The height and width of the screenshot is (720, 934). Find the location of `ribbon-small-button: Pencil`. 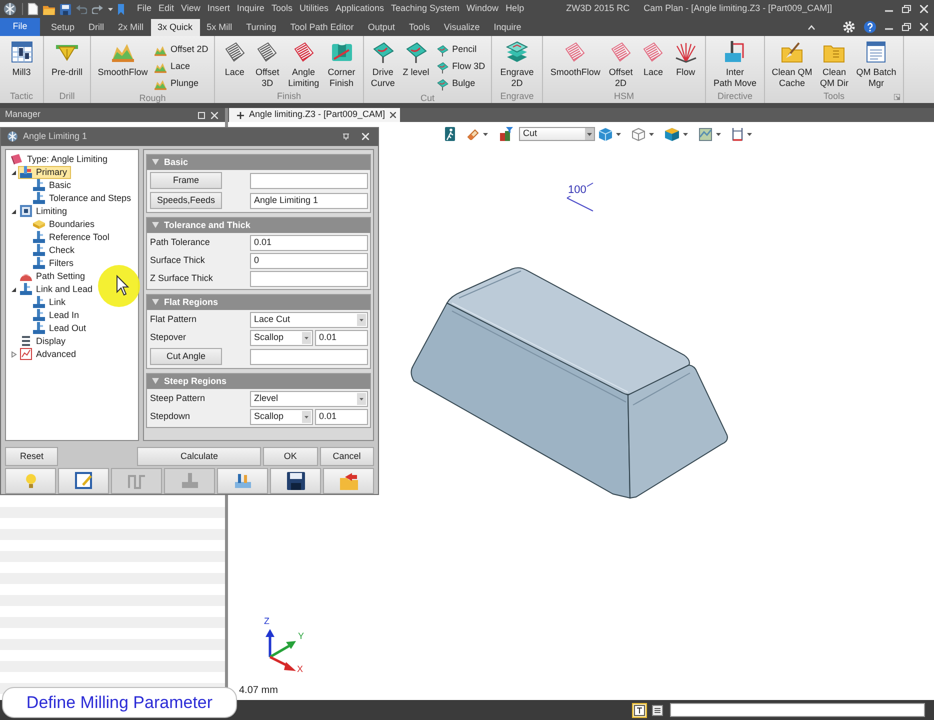

ribbon-small-button: Pencil is located at coordinates (461, 50).